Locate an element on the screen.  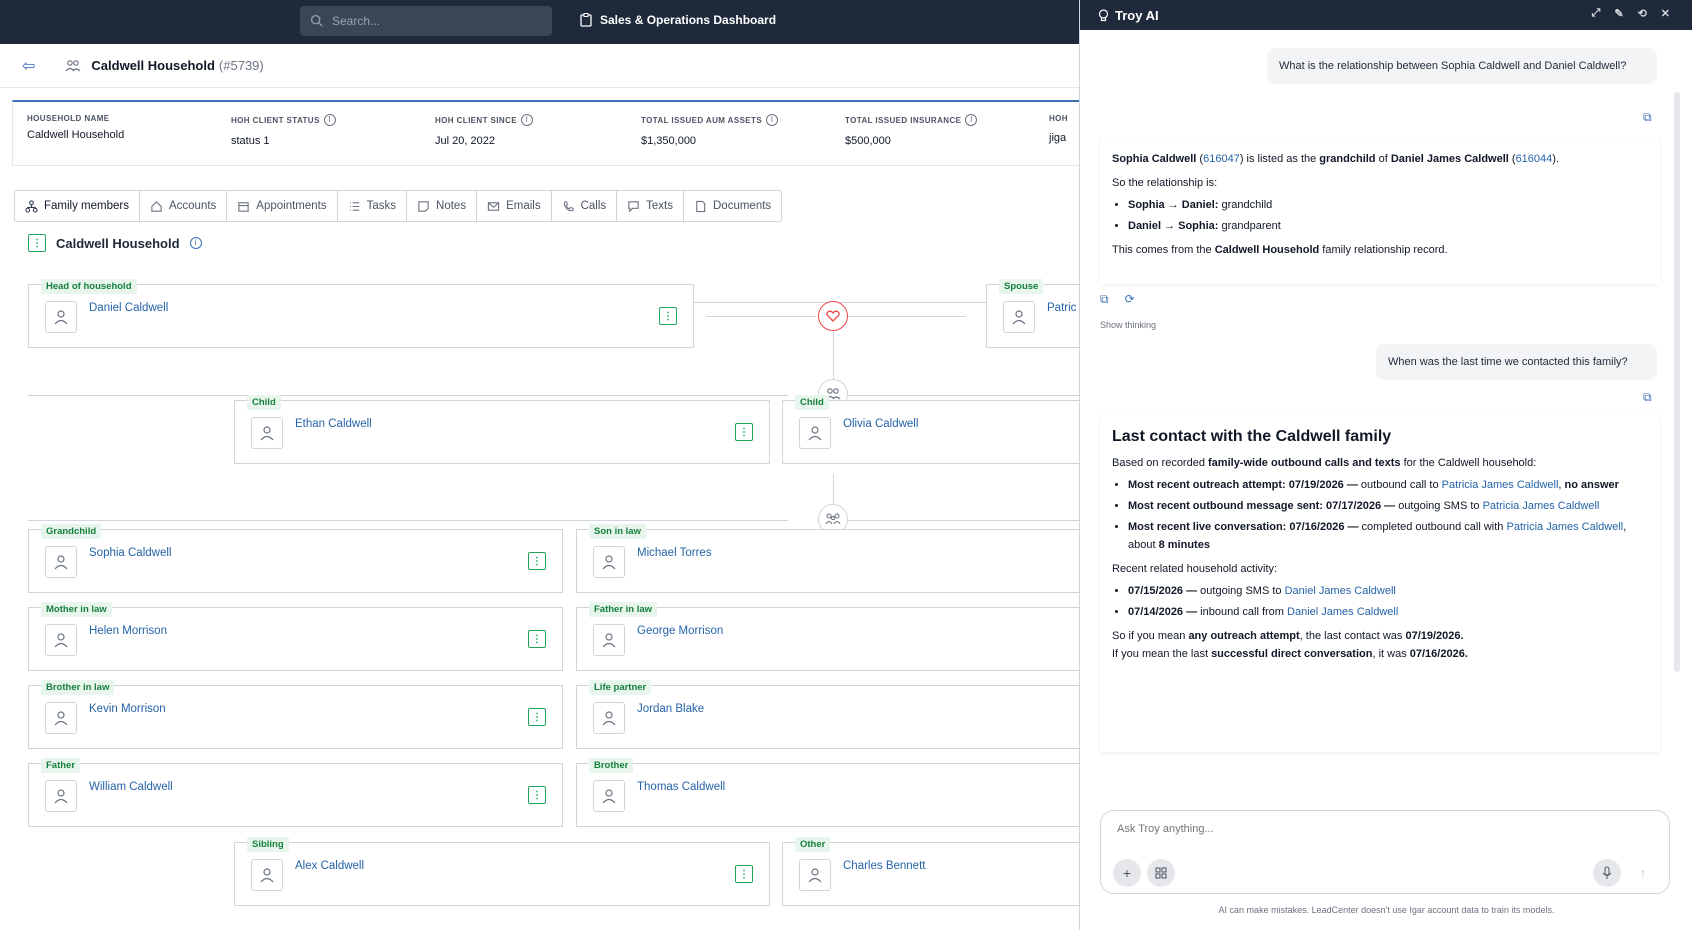
text: Based on recorded is located at coordinates (1160, 463).